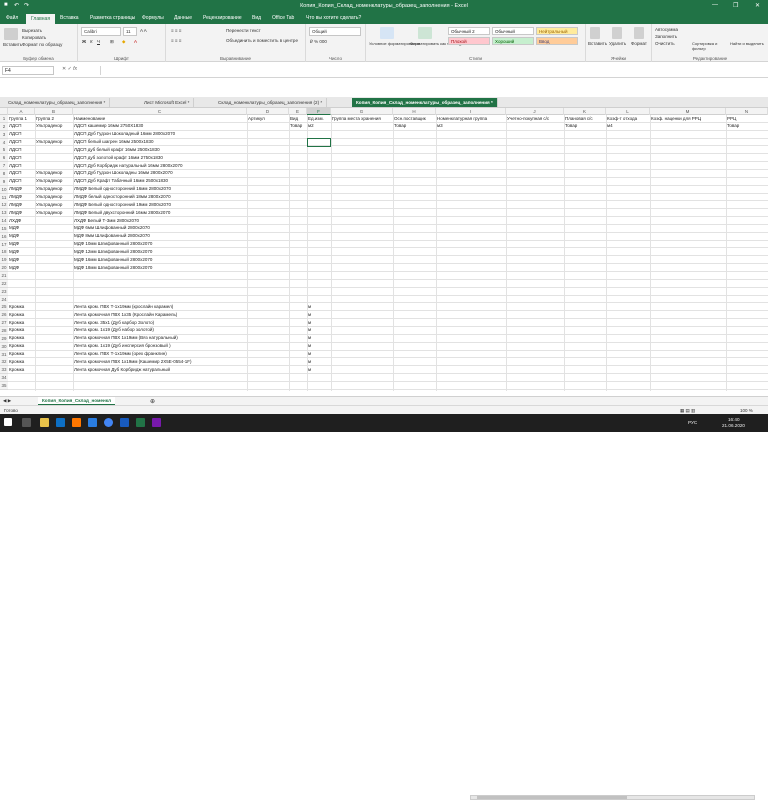 Image resolution: width=768 pixels, height=800 pixels. I want to click on cell: Лента кром. 1х19 (Дуб набор золотой), so click(114, 330).